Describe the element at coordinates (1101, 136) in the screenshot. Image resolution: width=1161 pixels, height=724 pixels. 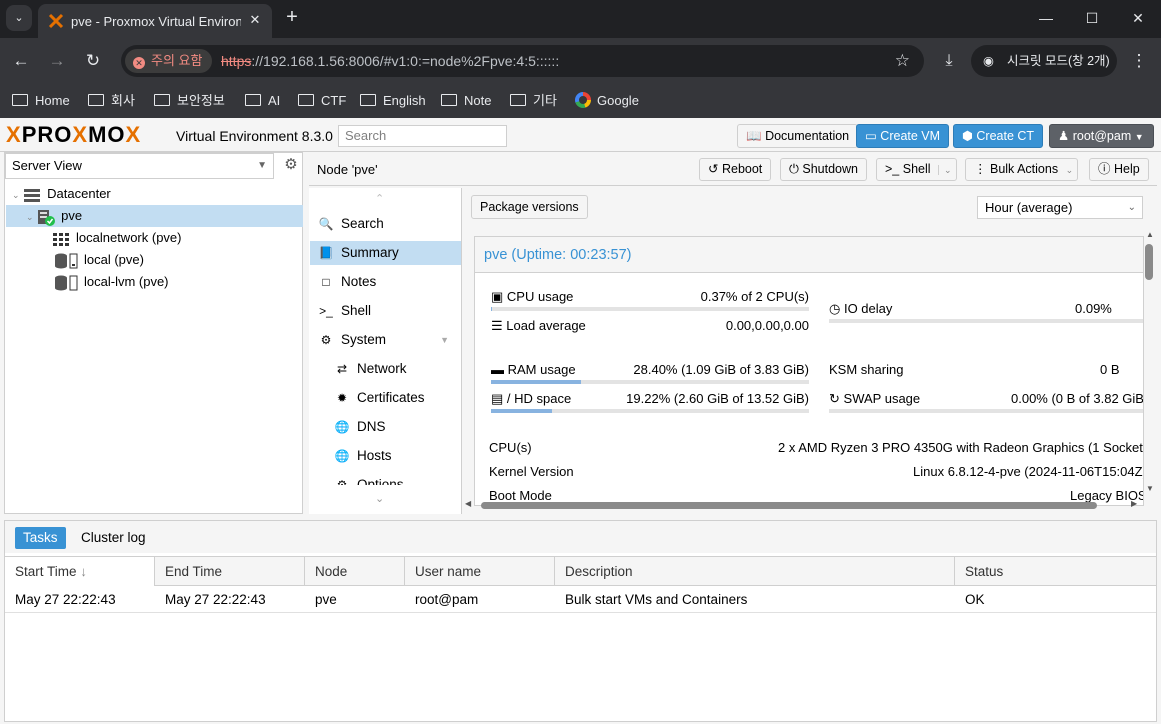
I see `user-menu-button: ♟ root@pam ▼` at that location.